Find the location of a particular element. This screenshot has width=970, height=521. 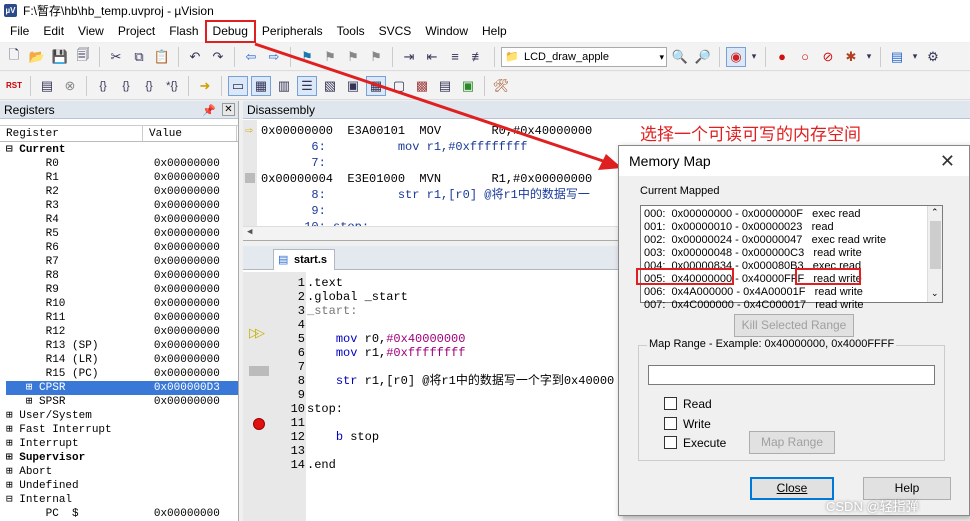

execute-checkbox is located at coordinates (670, 442).